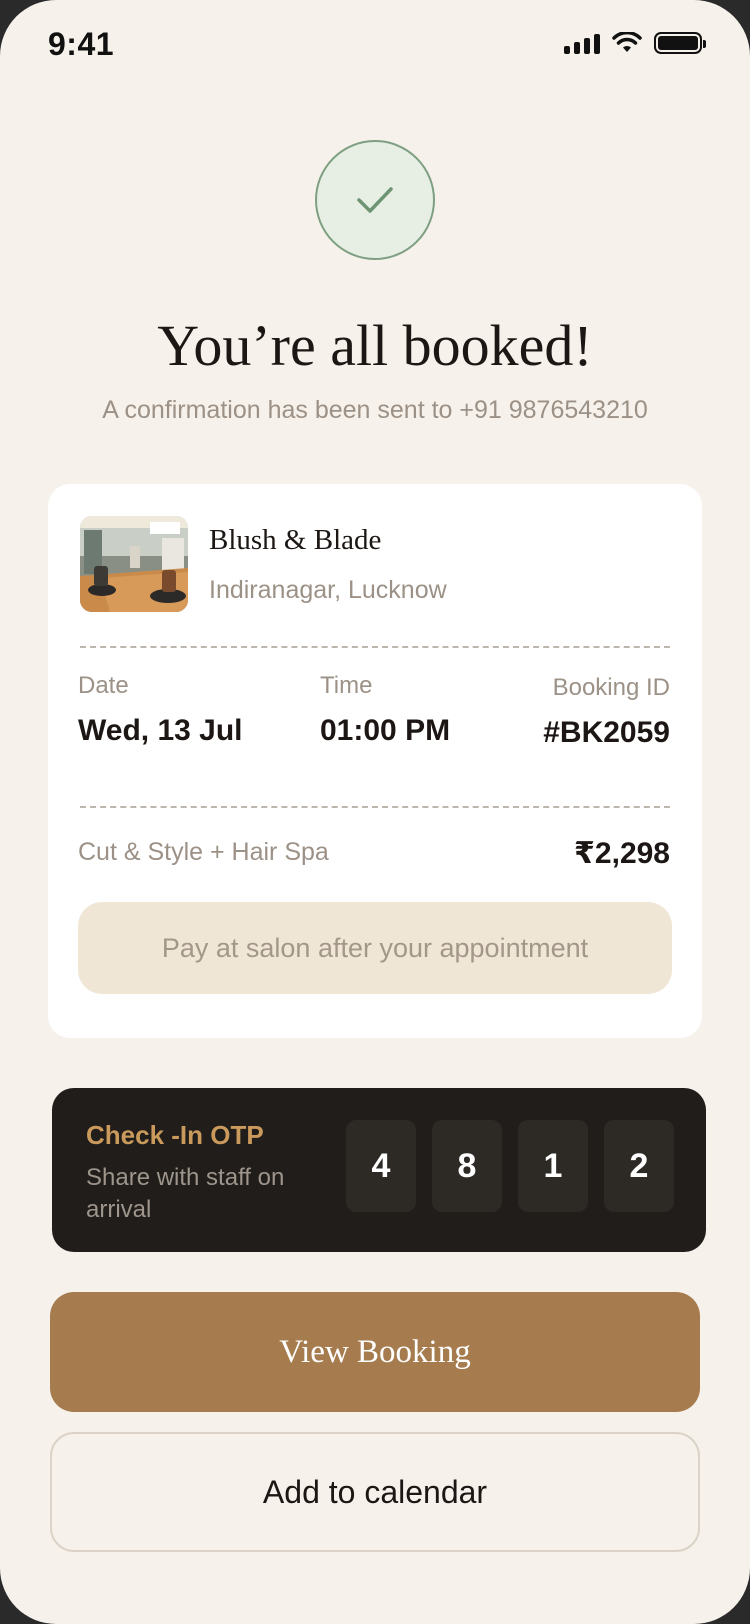  What do you see at coordinates (627, 42) in the screenshot?
I see `wifi-icon` at bounding box center [627, 42].